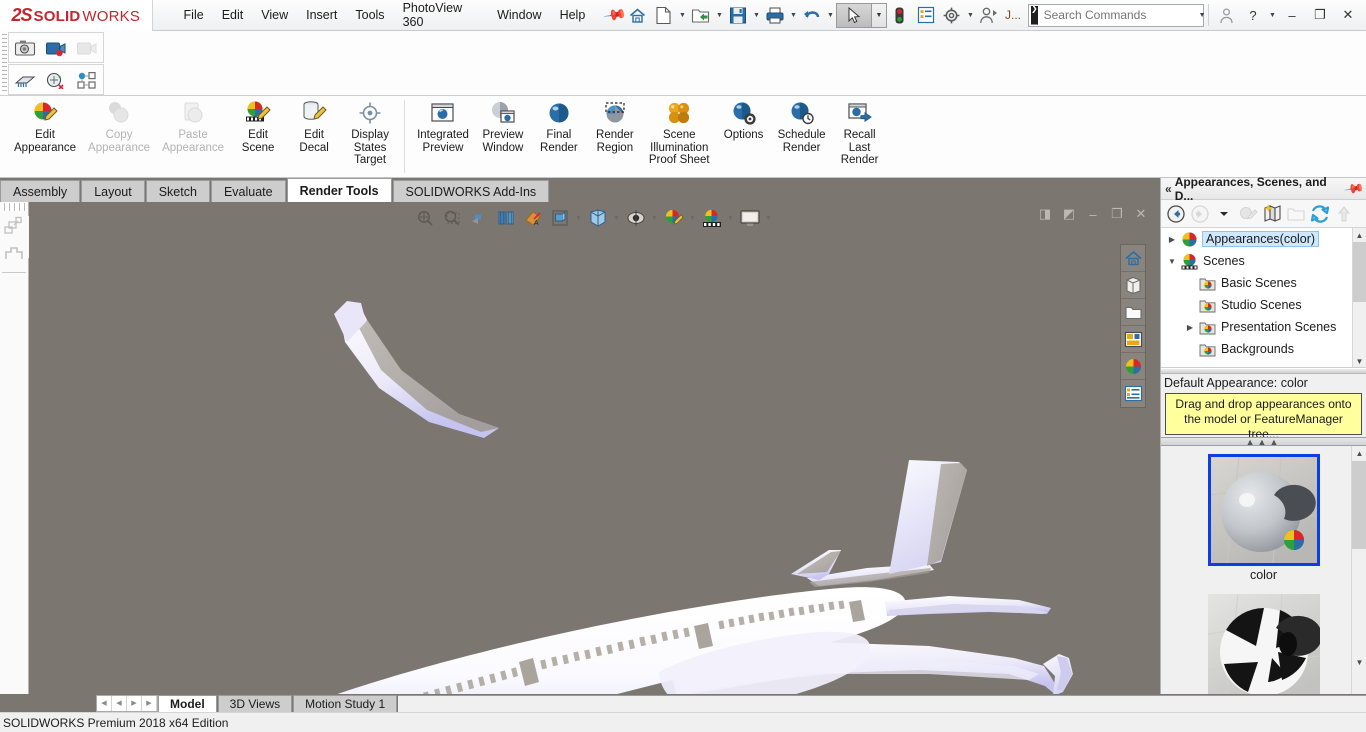  I want to click on solidworks-logo: 2S SOLID WORKS, so click(76, 15).